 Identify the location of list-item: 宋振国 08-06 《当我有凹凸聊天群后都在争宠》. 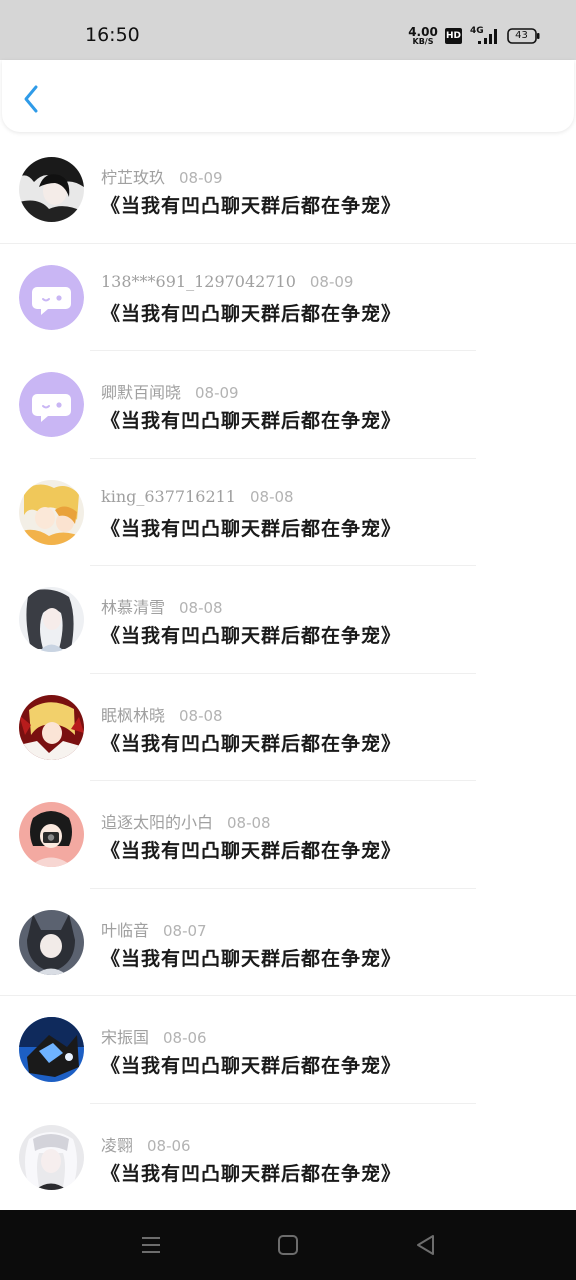
(288, 1050).